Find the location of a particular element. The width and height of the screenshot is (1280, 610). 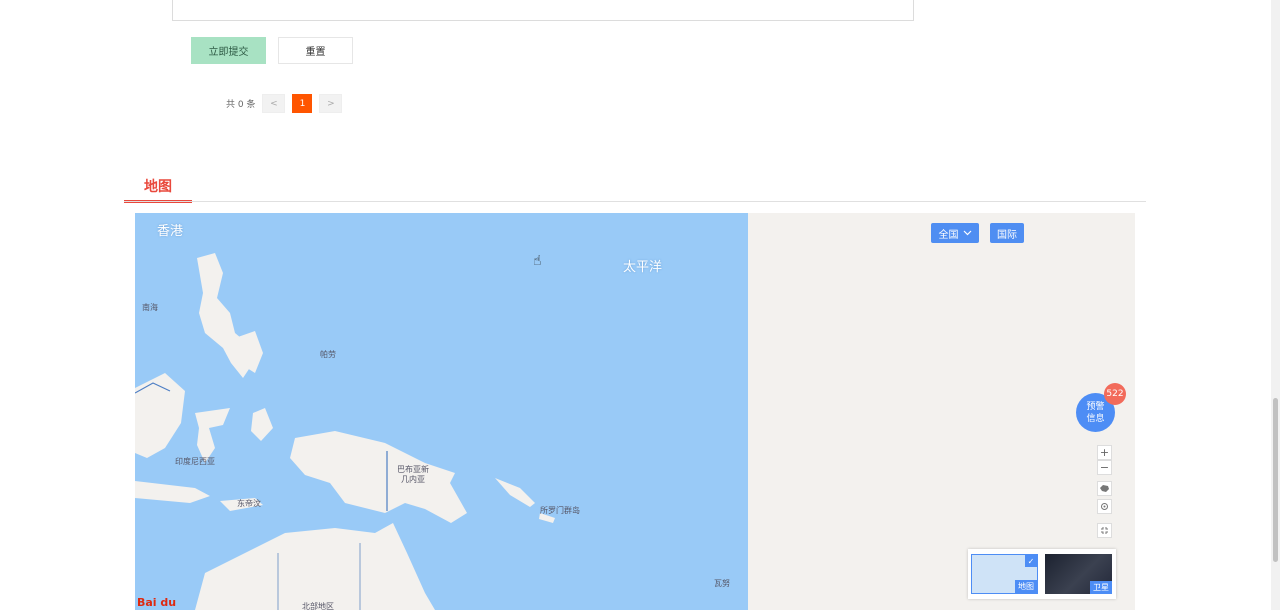

section-divider is located at coordinates (635, 201).